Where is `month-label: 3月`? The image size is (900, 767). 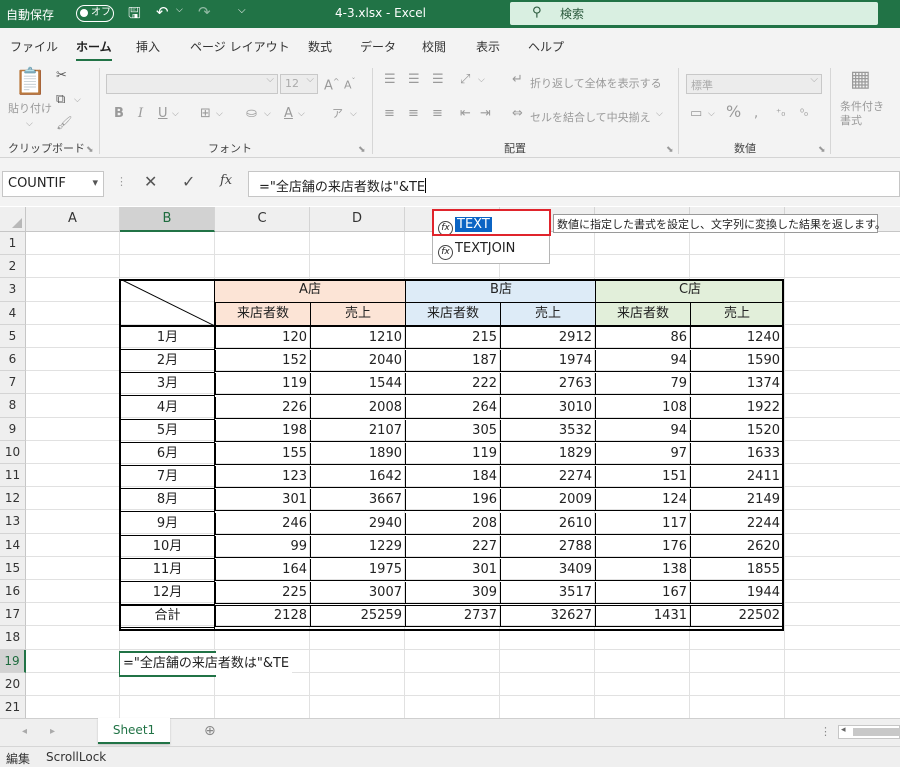 month-label: 3月 is located at coordinates (167, 384).